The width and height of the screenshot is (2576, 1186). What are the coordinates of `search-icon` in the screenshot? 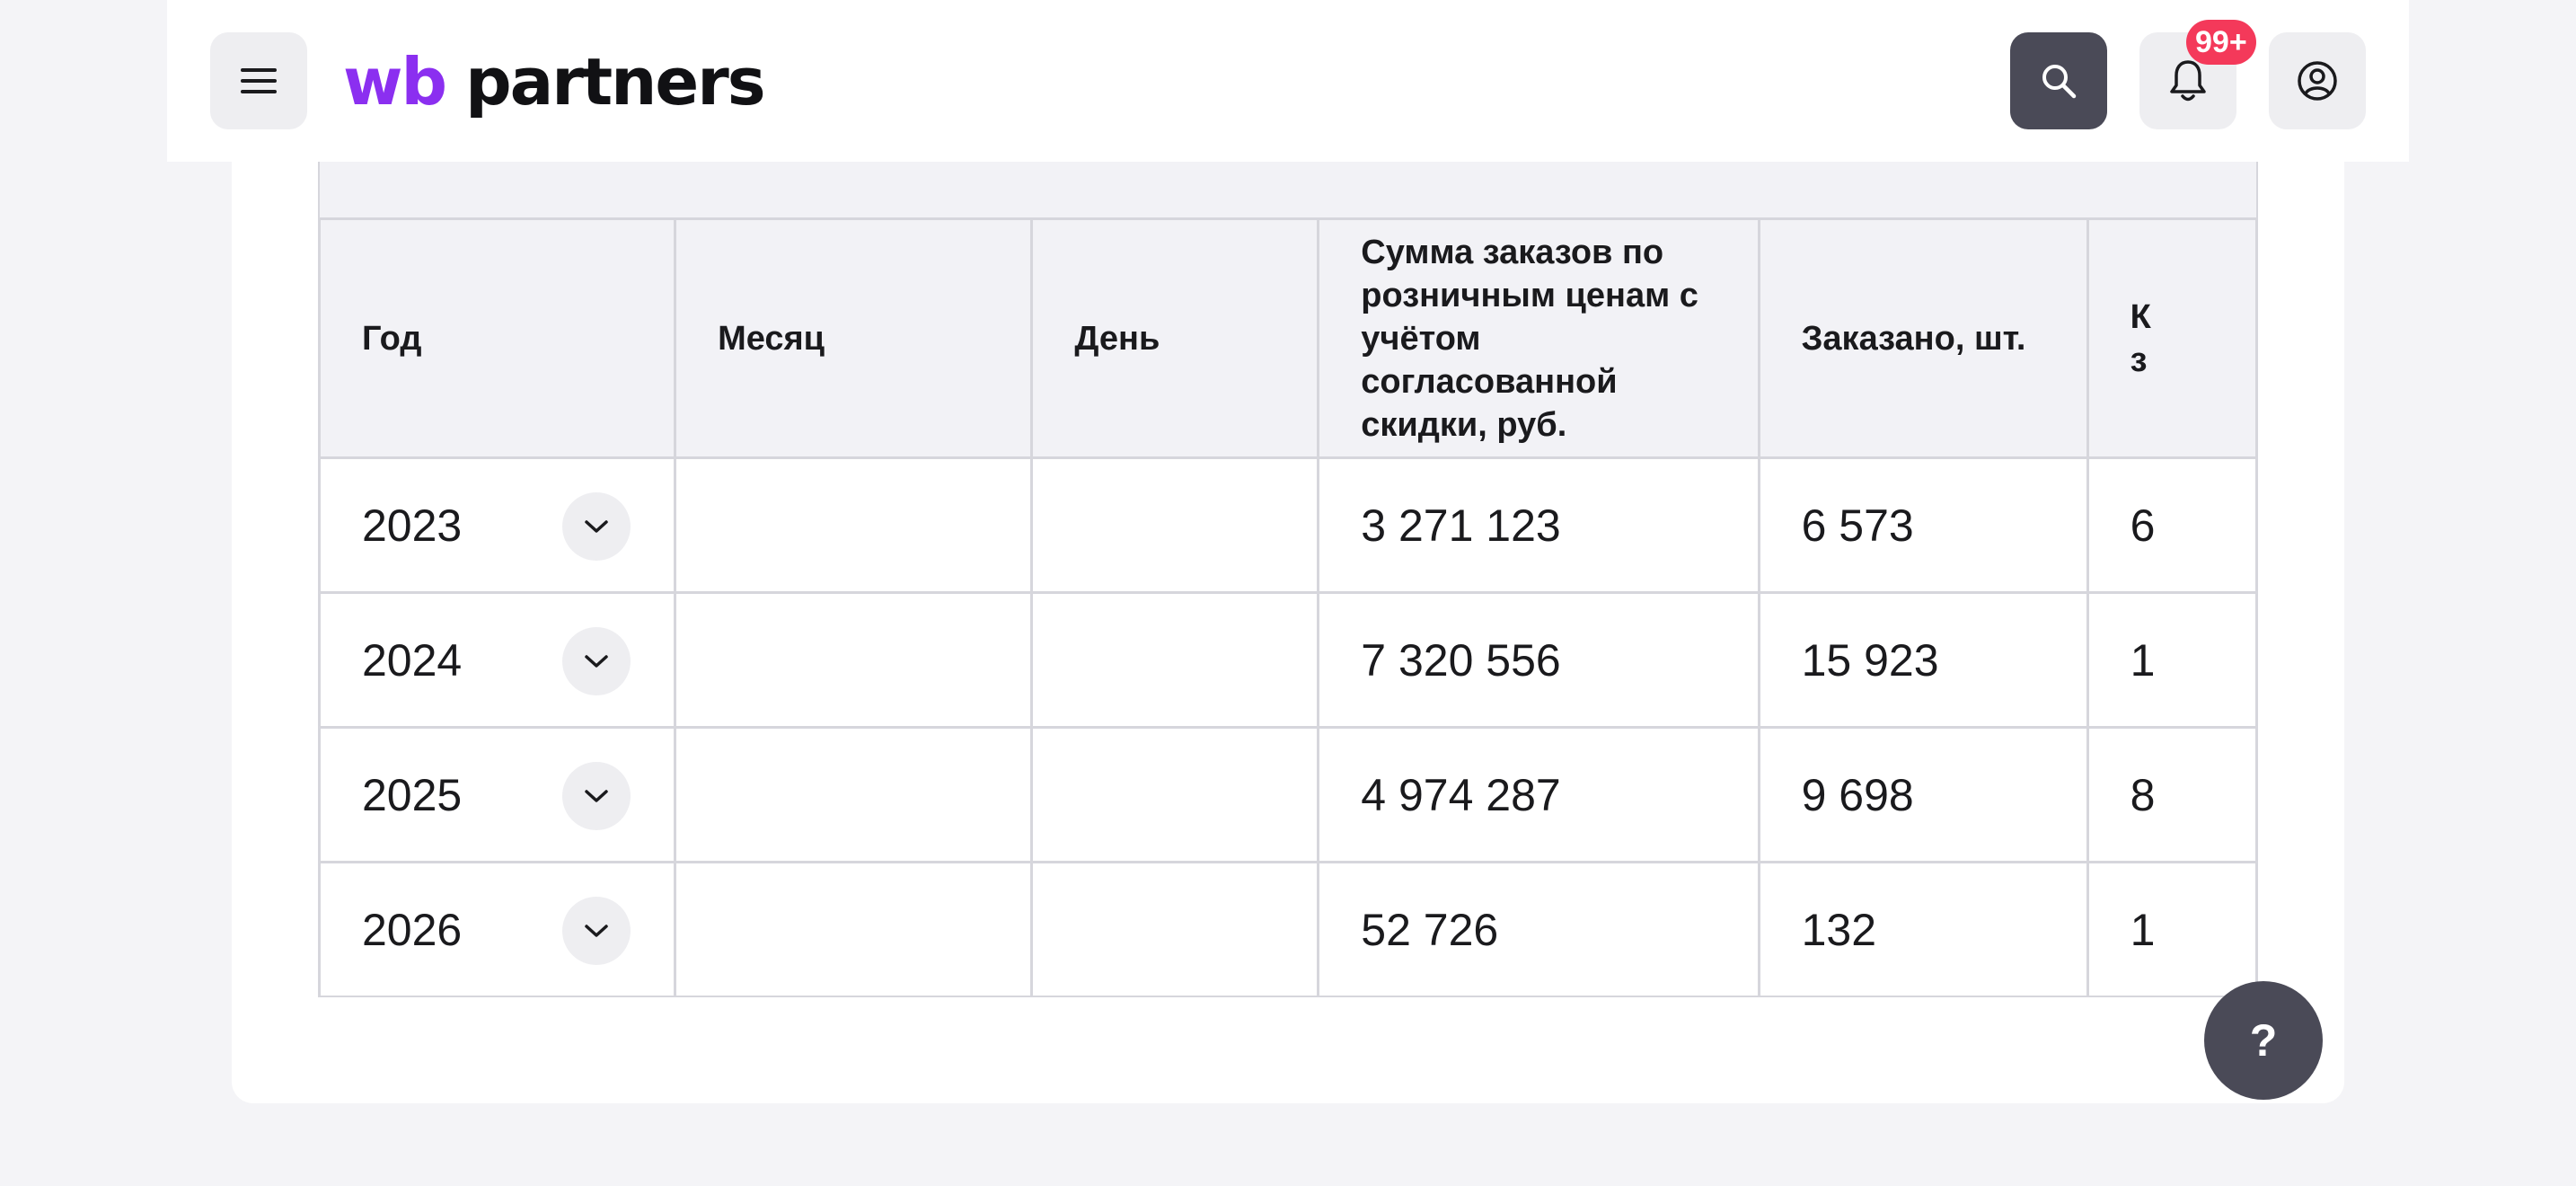 It's located at (2059, 82).